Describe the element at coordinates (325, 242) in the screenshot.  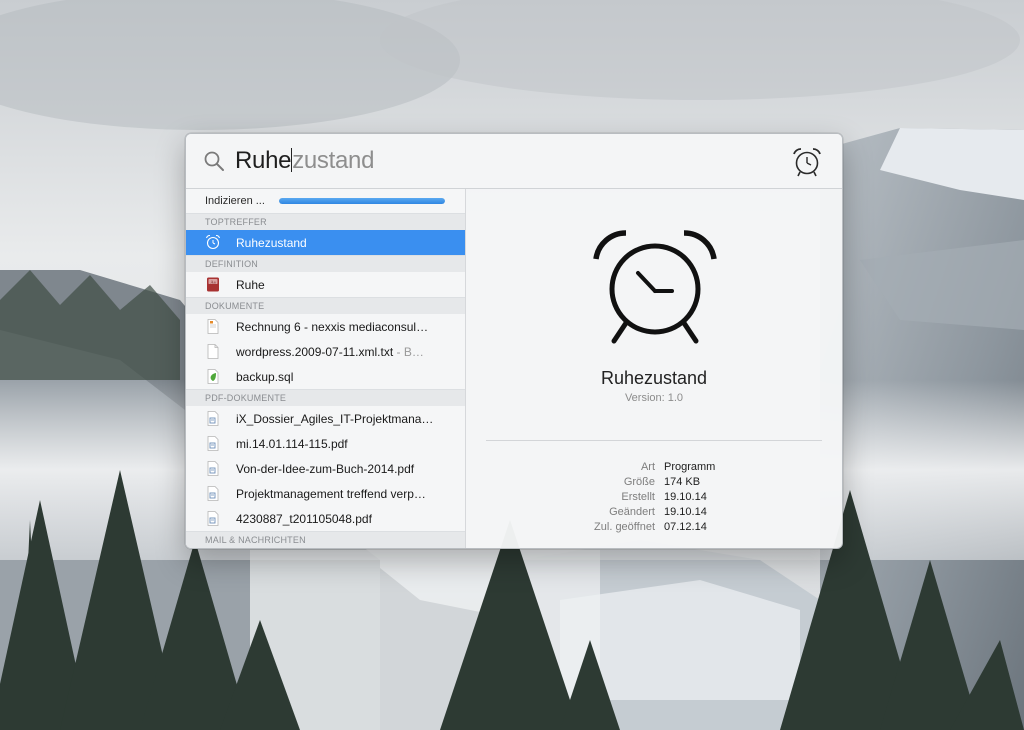
I see `result-item-ruhezustand: Ruhezustand` at that location.